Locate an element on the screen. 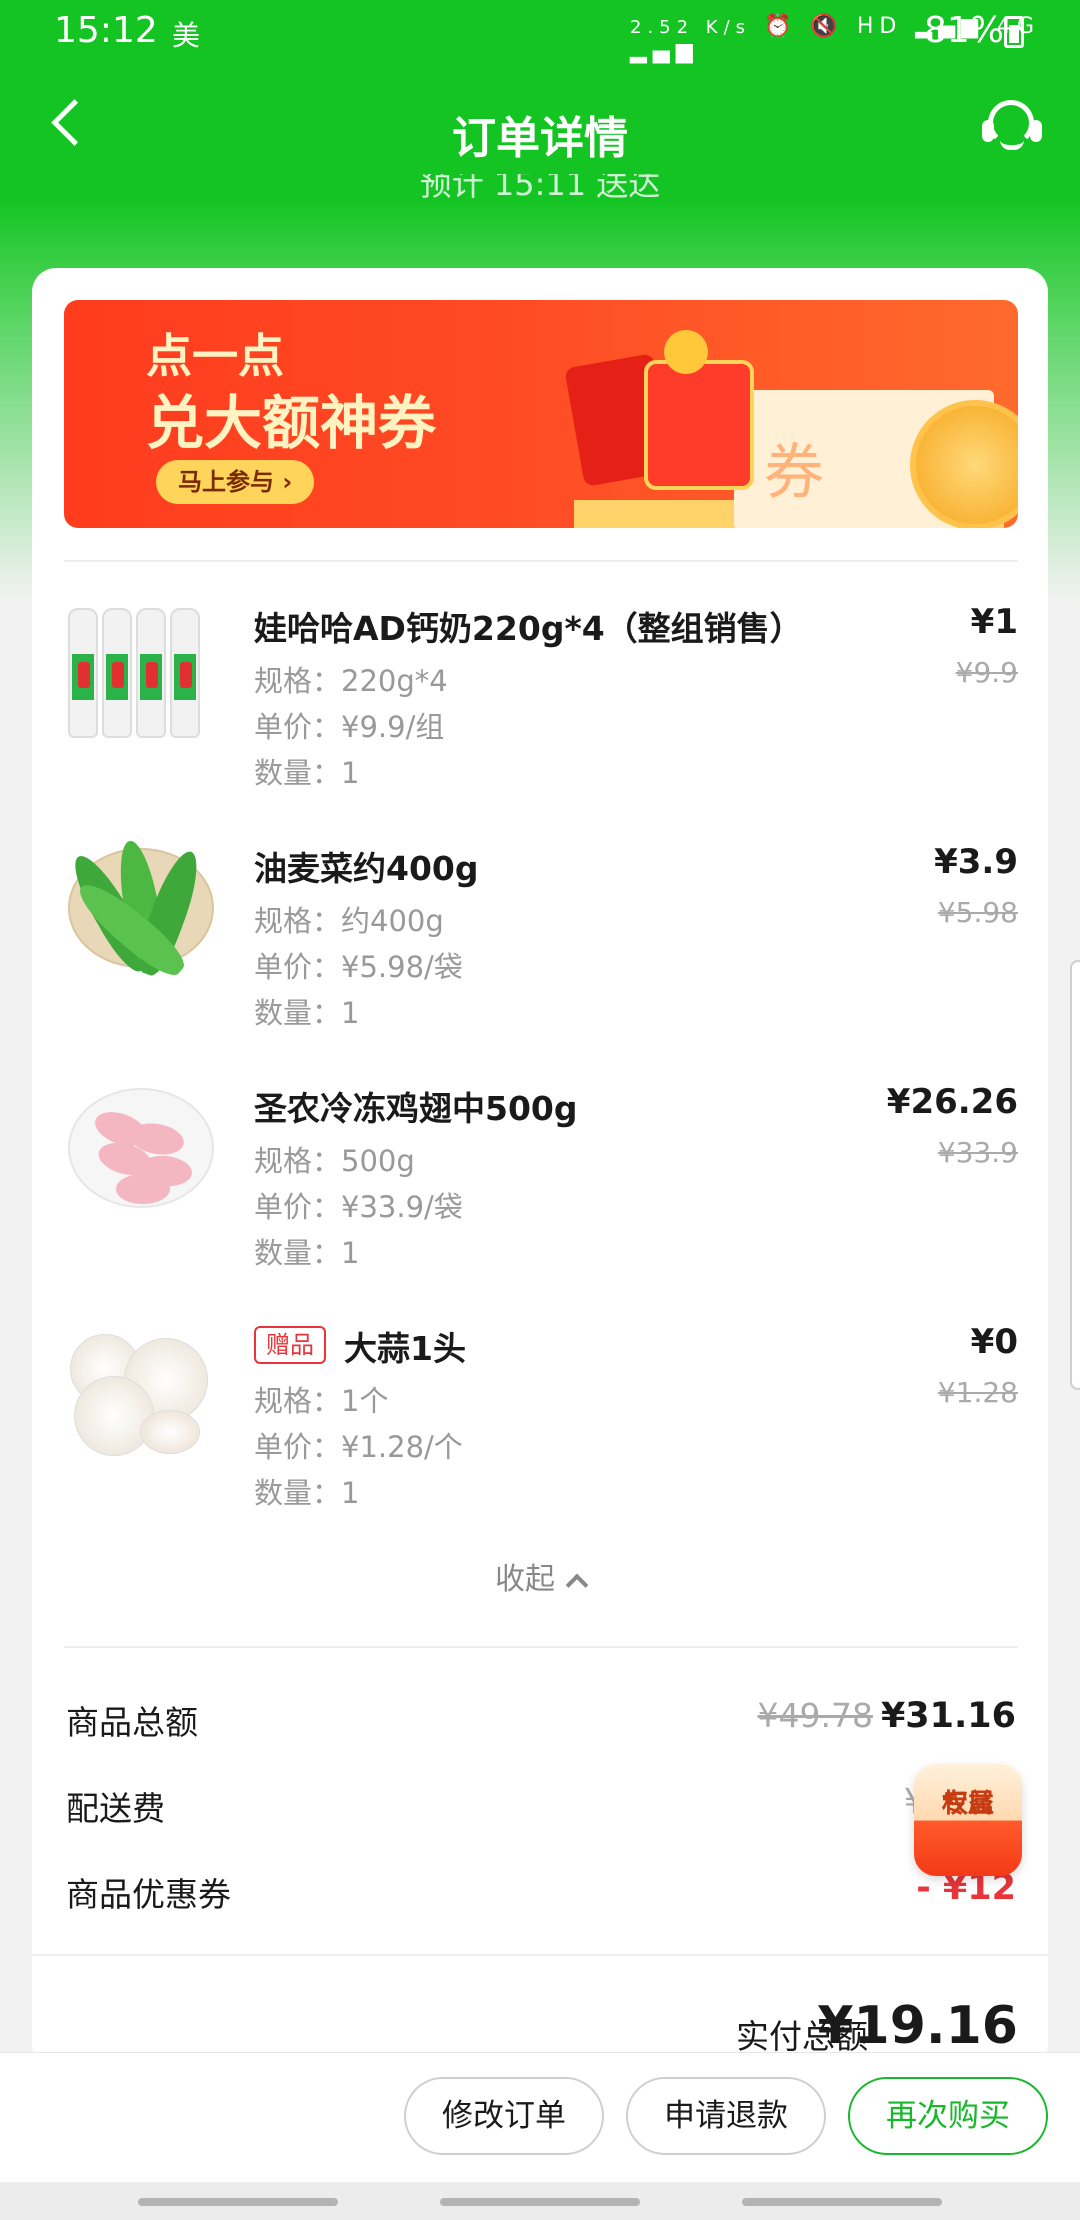 This screenshot has height=2220, width=1080. paid-total-row: 实付总额 ¥19.16 is located at coordinates (540, 2026).